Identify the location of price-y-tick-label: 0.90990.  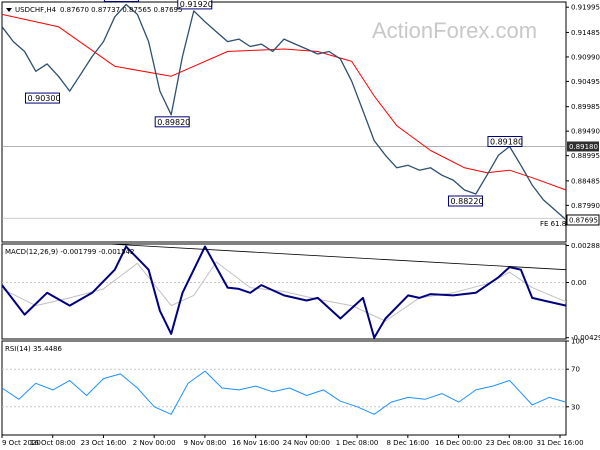
(585, 57).